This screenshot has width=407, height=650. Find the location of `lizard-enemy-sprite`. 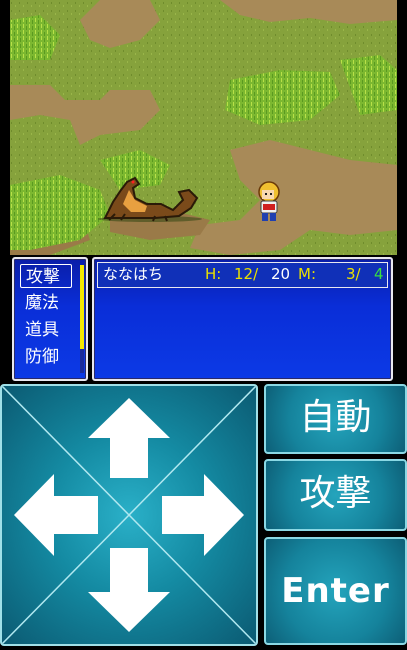

lizard-enemy-sprite is located at coordinates (150, 199).